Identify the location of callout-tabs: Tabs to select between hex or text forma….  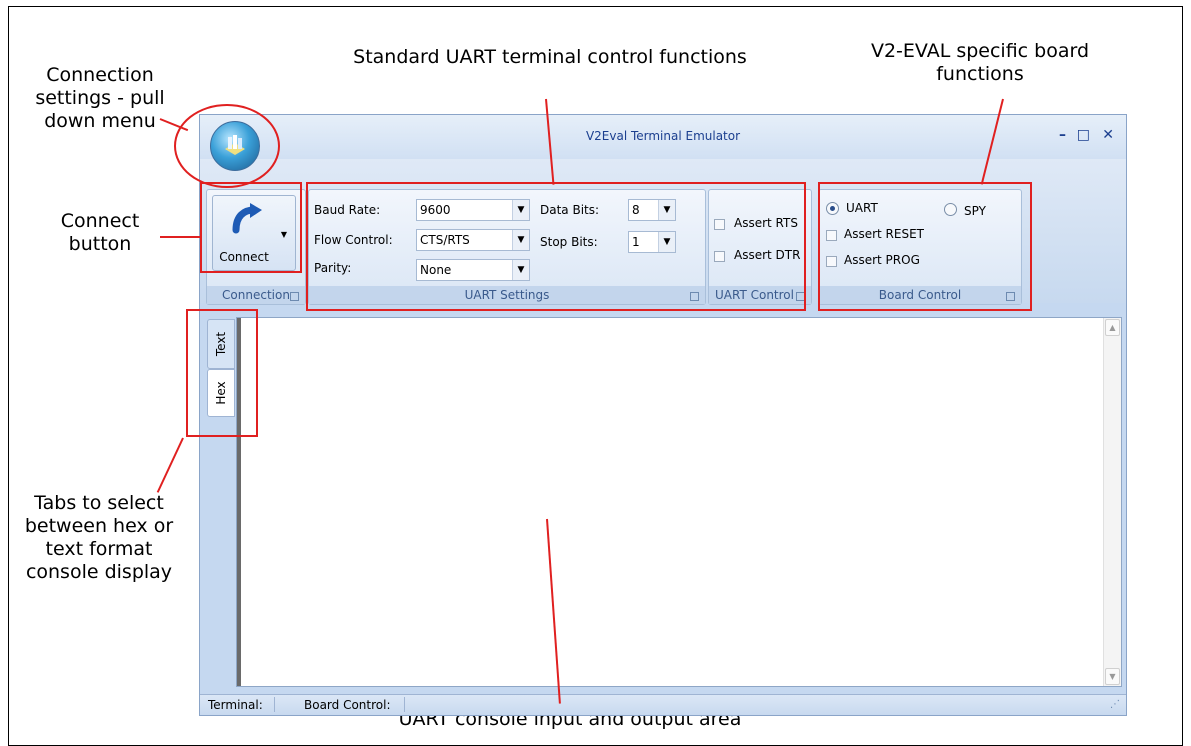
(99, 538).